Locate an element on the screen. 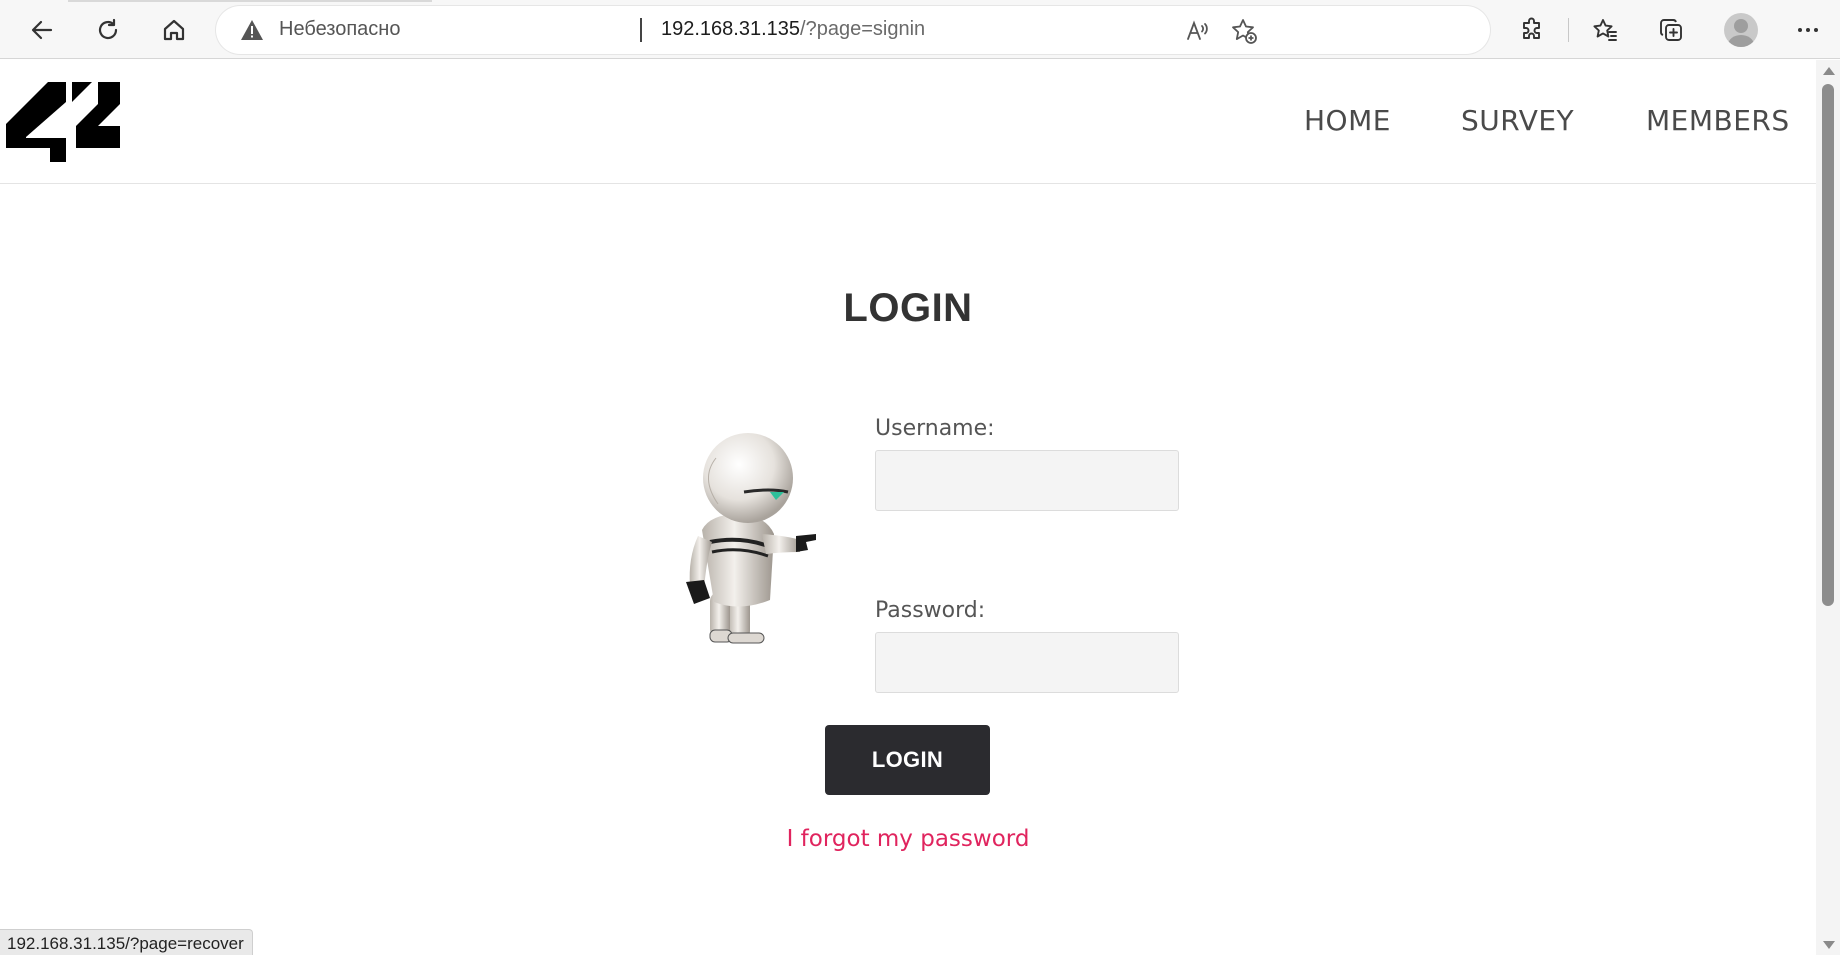  add-favorite-icon is located at coordinates (1244, 31).